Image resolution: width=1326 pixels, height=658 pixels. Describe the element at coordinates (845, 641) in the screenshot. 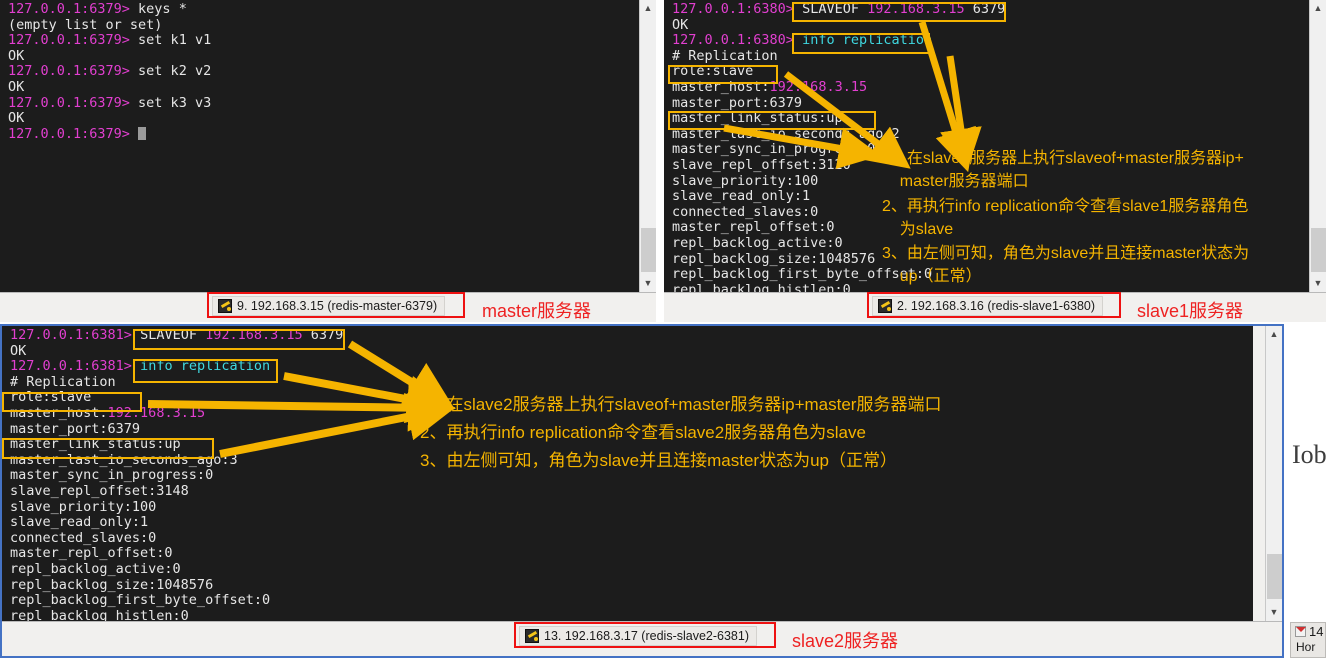

I see `slave2-role-label: slave2服务器` at that location.